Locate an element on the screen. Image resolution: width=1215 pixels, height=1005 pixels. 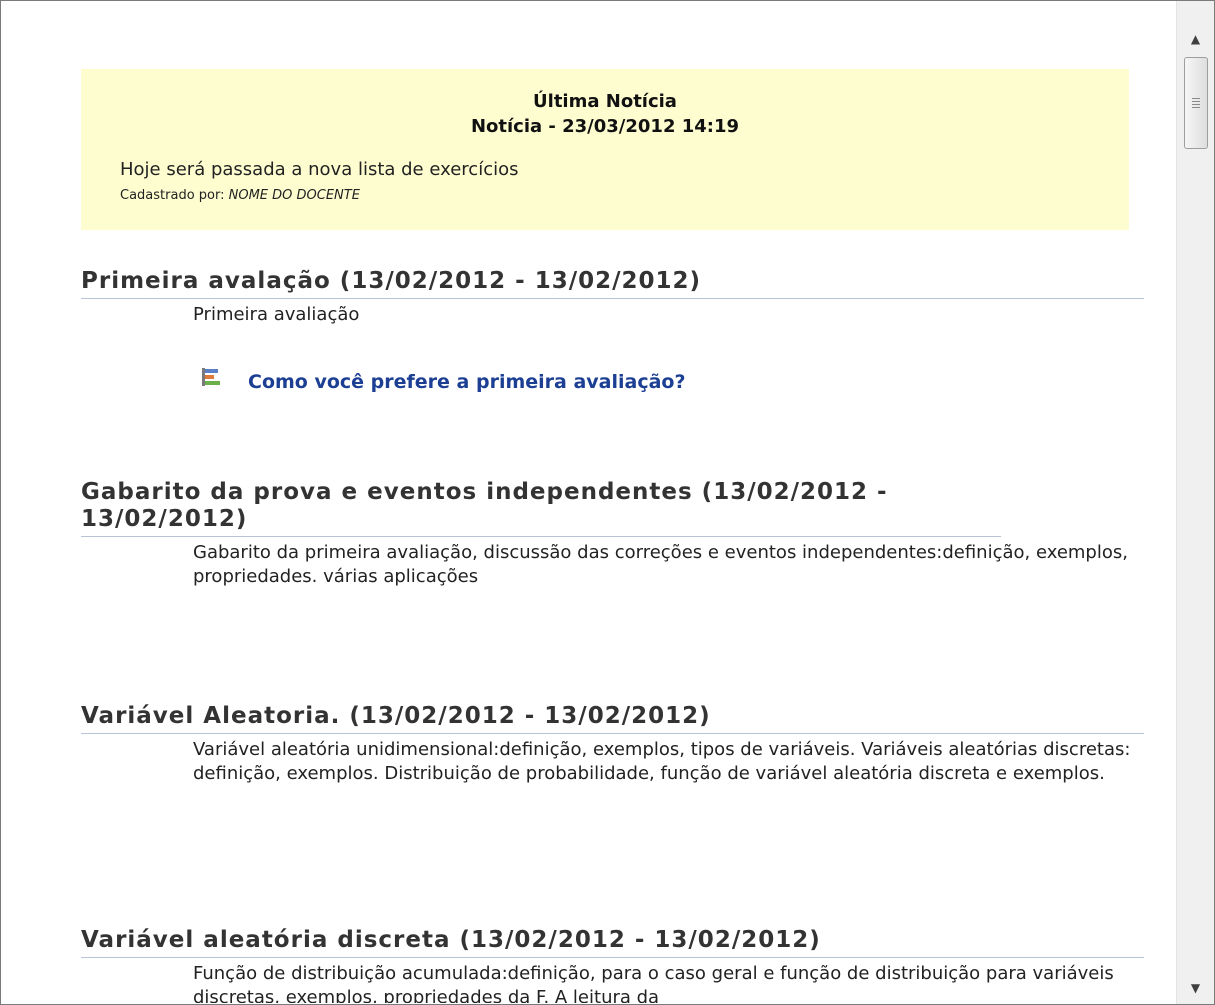
vertical-scrollbar: ▲ ▼ is located at coordinates (1195, 502).